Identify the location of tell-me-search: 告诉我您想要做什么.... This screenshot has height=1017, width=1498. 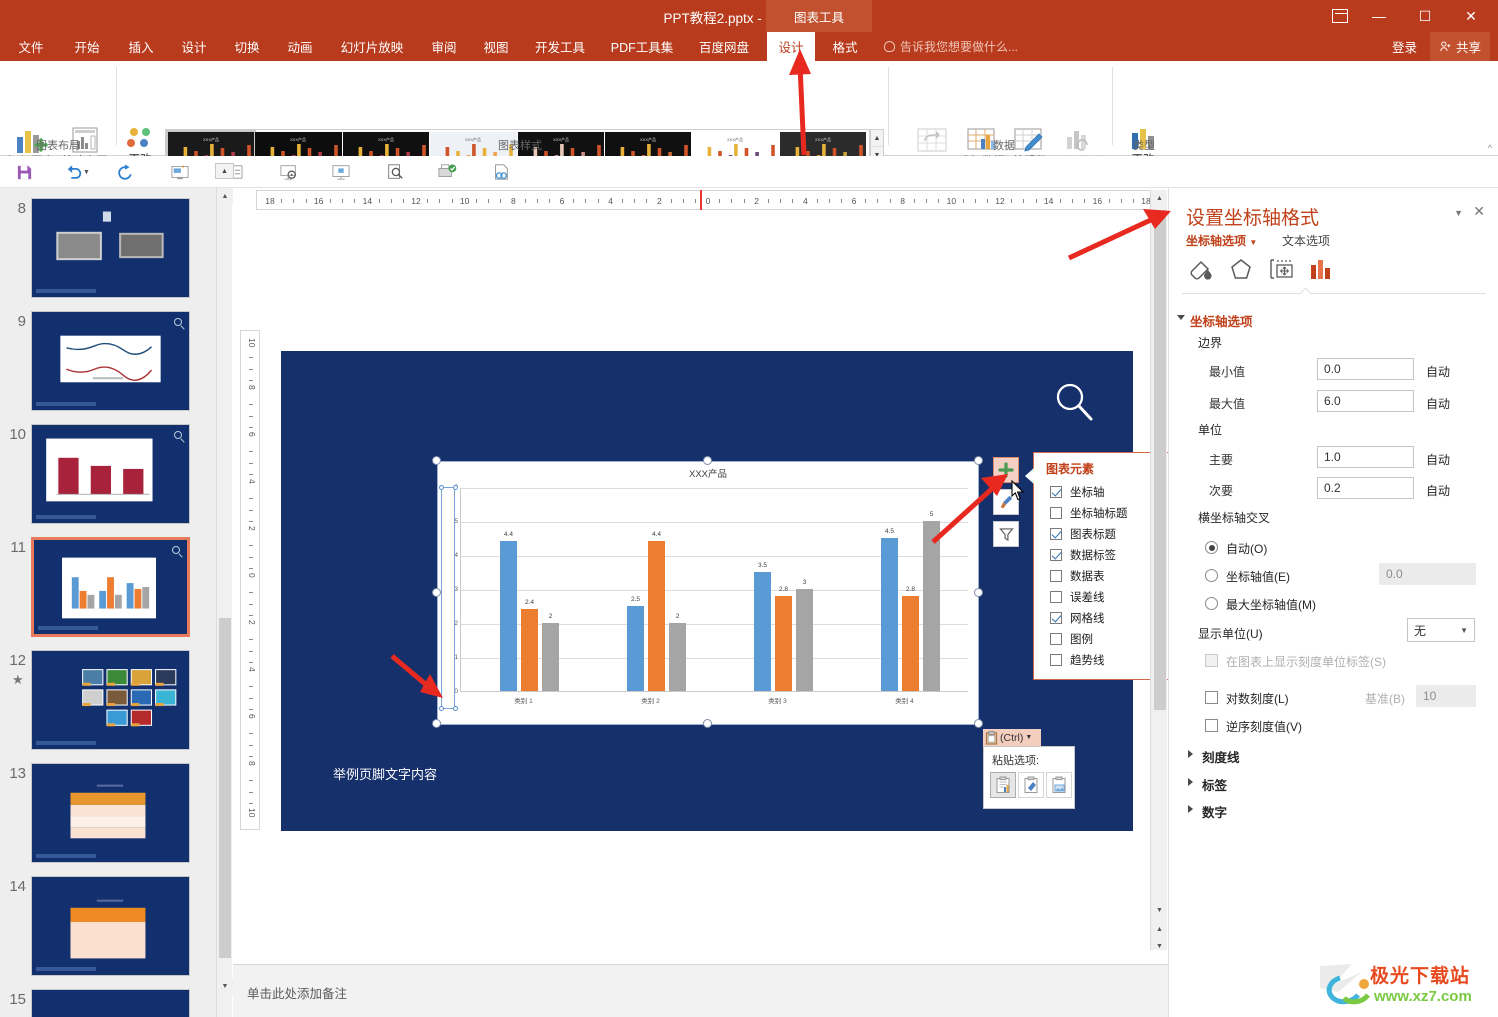
(951, 46).